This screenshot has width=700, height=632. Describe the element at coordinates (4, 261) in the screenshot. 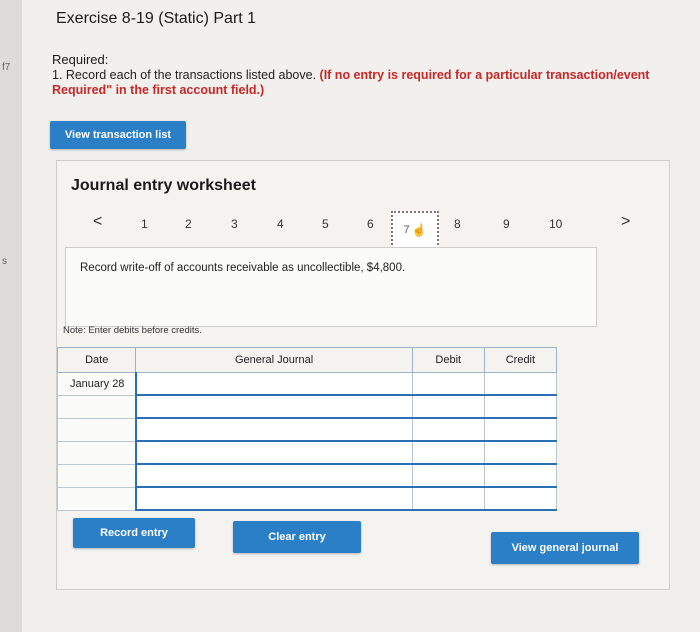

I see `sidebar-mark-2: s` at that location.